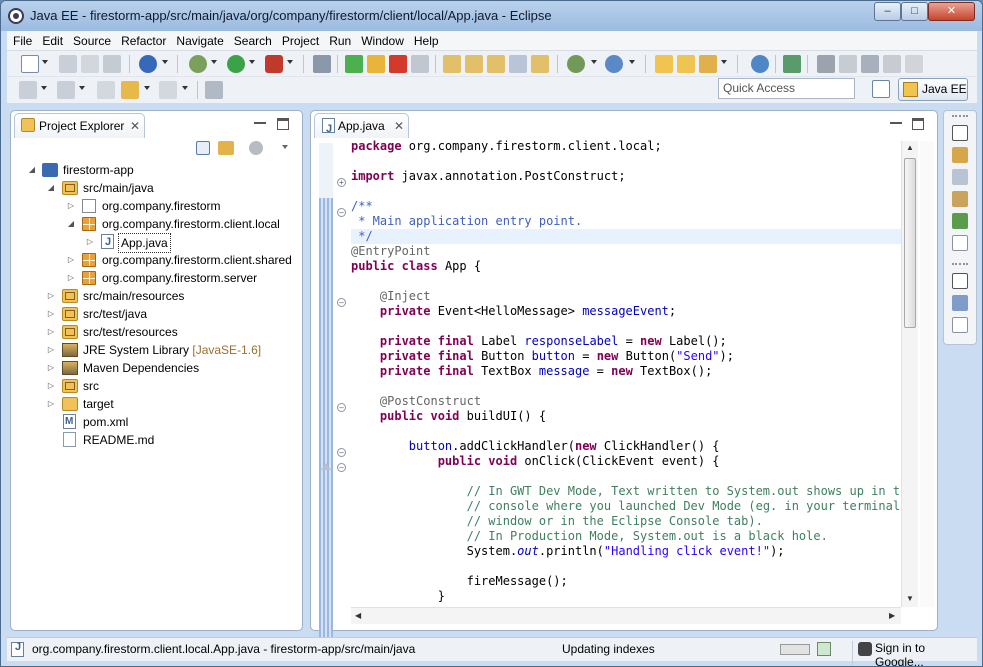 This screenshot has height=667, width=983. What do you see at coordinates (362, 206) in the screenshot?
I see `code-line: /**` at bounding box center [362, 206].